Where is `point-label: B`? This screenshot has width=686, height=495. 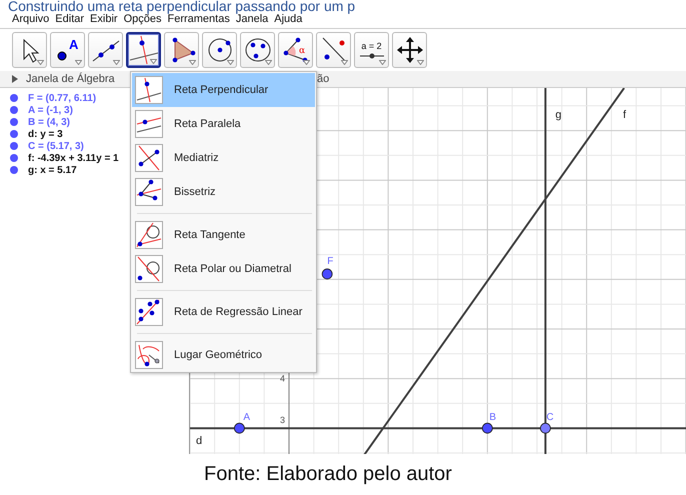 point-label: B is located at coordinates (492, 418).